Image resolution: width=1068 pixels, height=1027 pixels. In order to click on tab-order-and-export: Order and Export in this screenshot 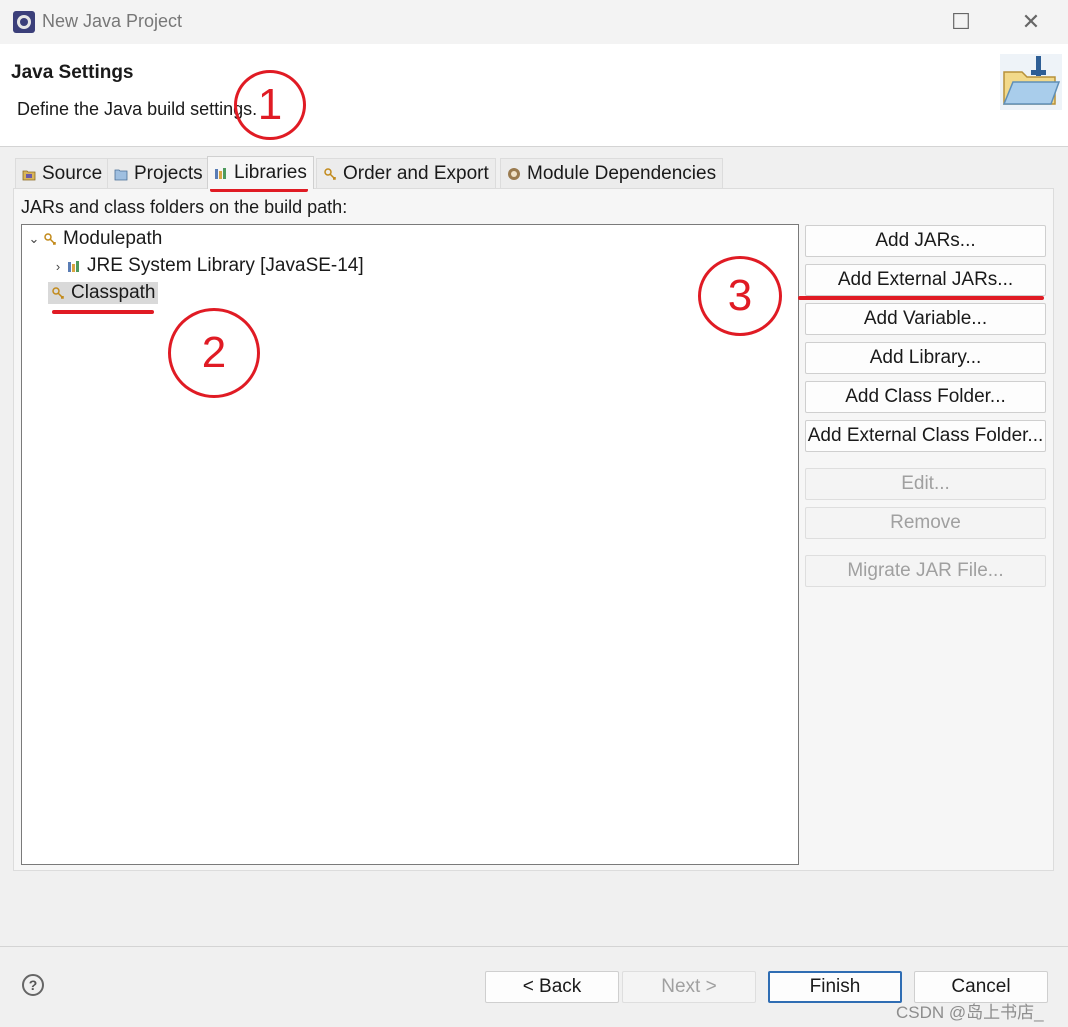, I will do `click(406, 173)`.